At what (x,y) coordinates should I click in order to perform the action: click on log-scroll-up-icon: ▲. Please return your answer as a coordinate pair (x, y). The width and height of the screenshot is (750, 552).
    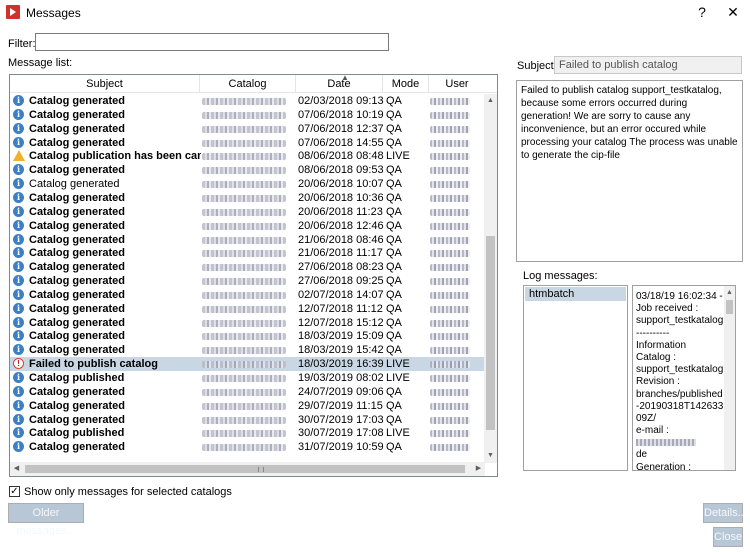
    Looking at the image, I should click on (729, 293).